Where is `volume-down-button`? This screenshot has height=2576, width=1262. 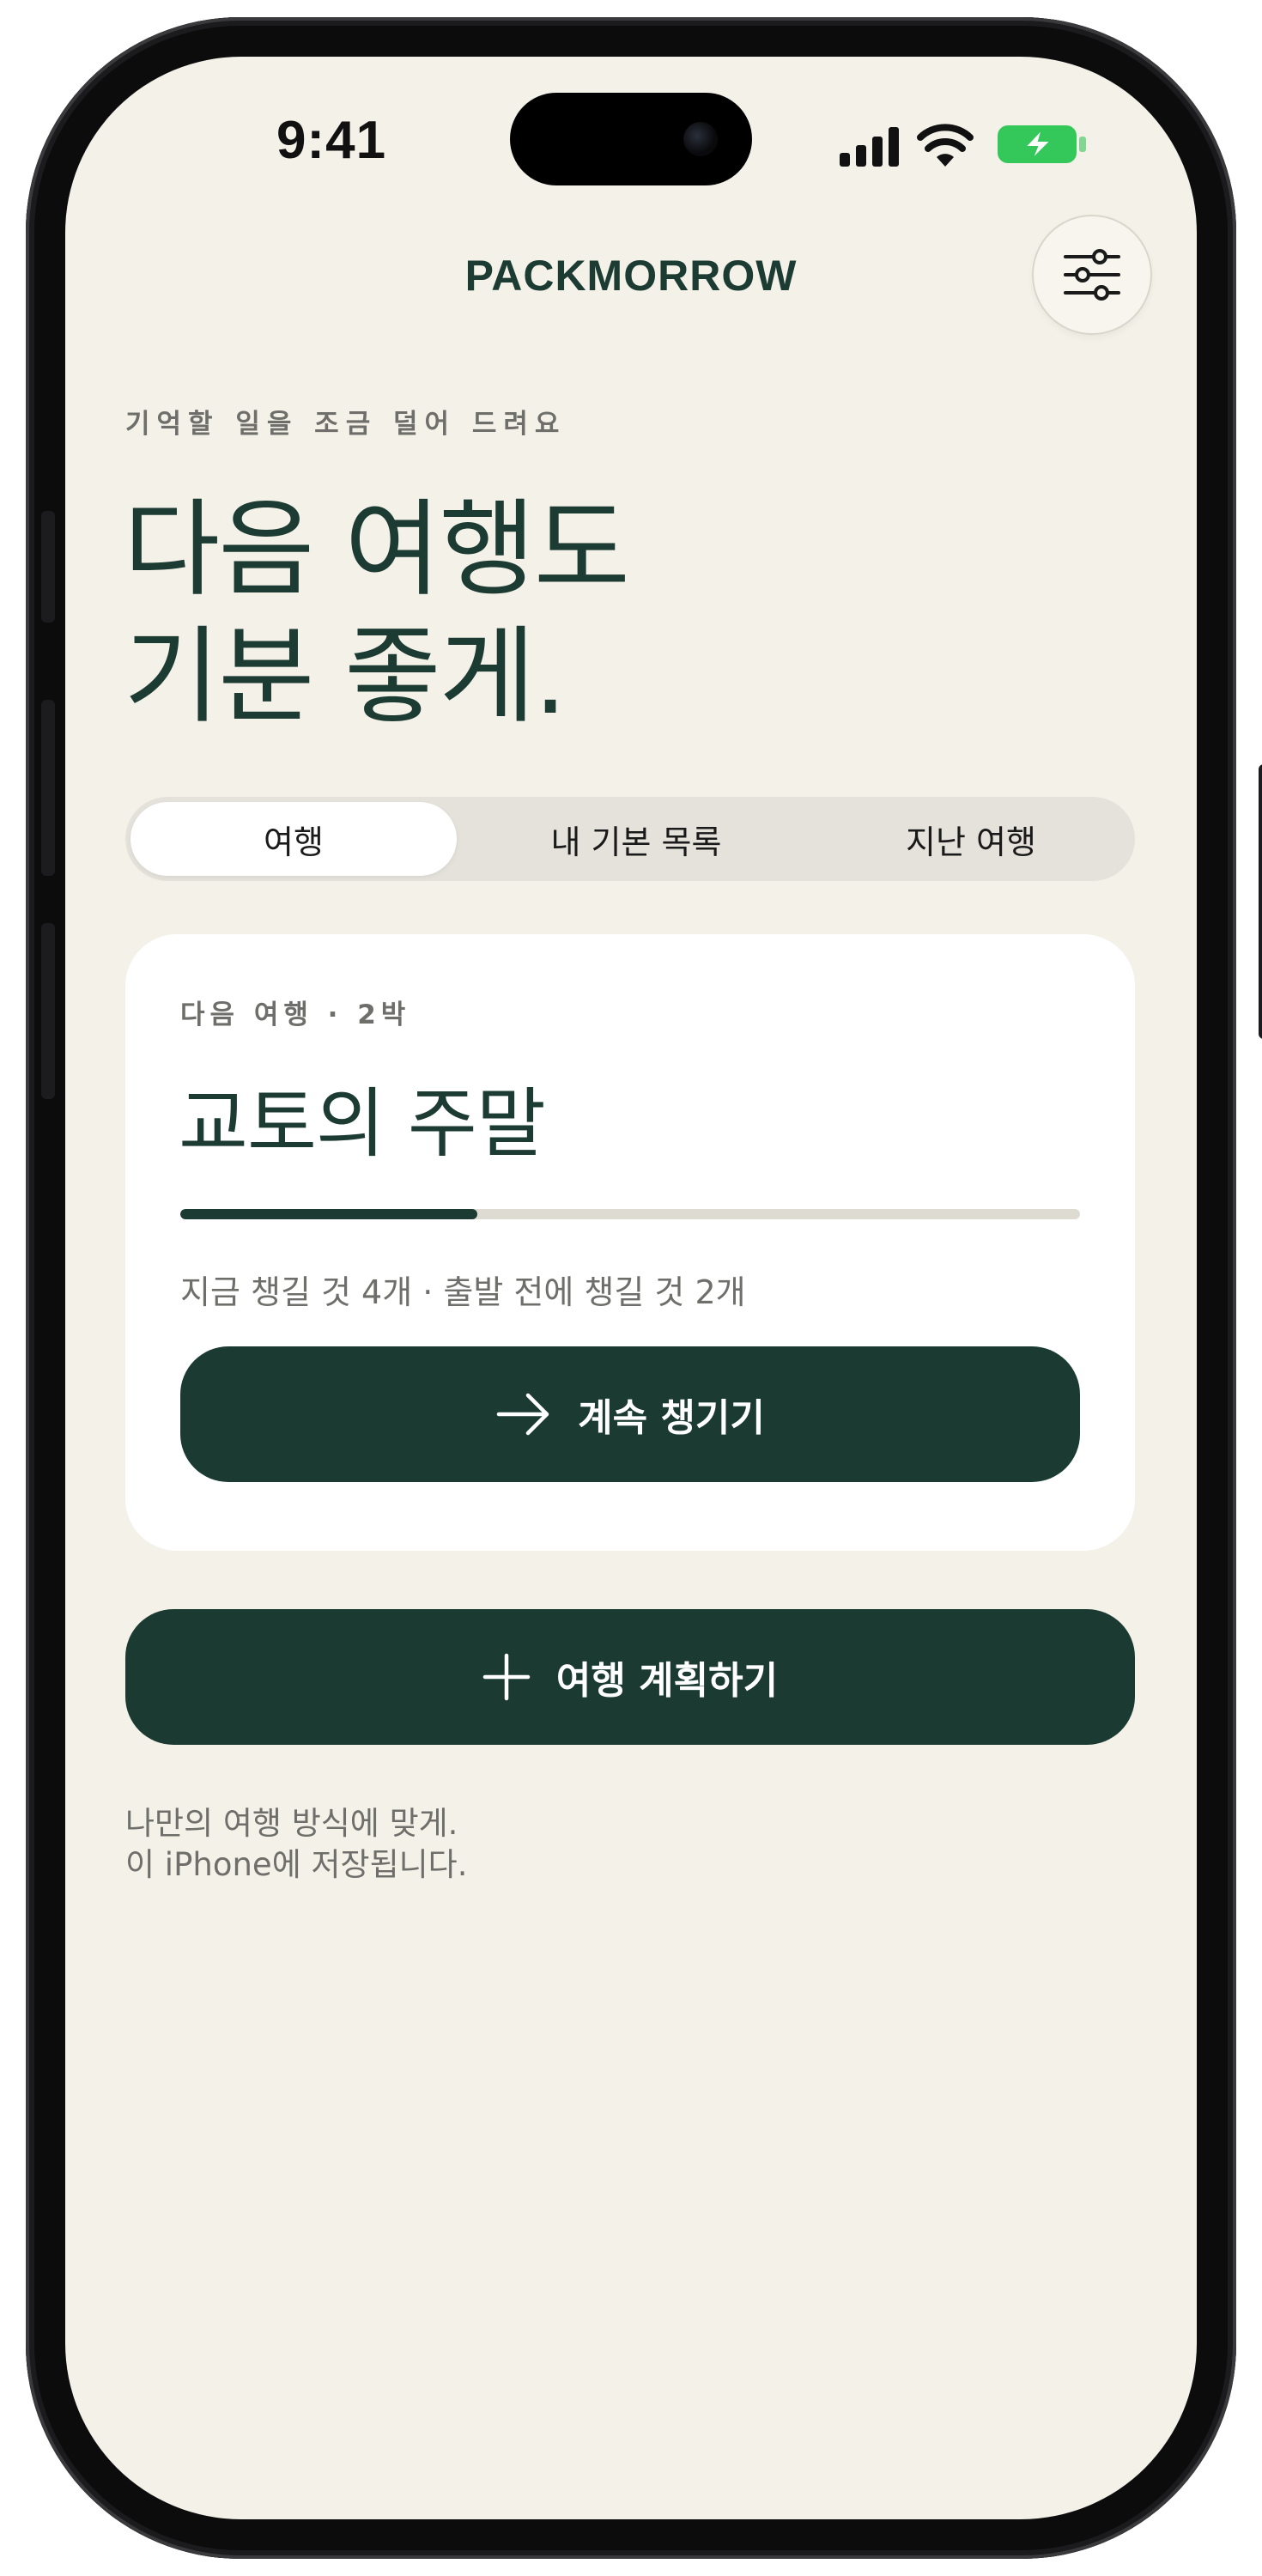
volume-down-button is located at coordinates (48, 1011).